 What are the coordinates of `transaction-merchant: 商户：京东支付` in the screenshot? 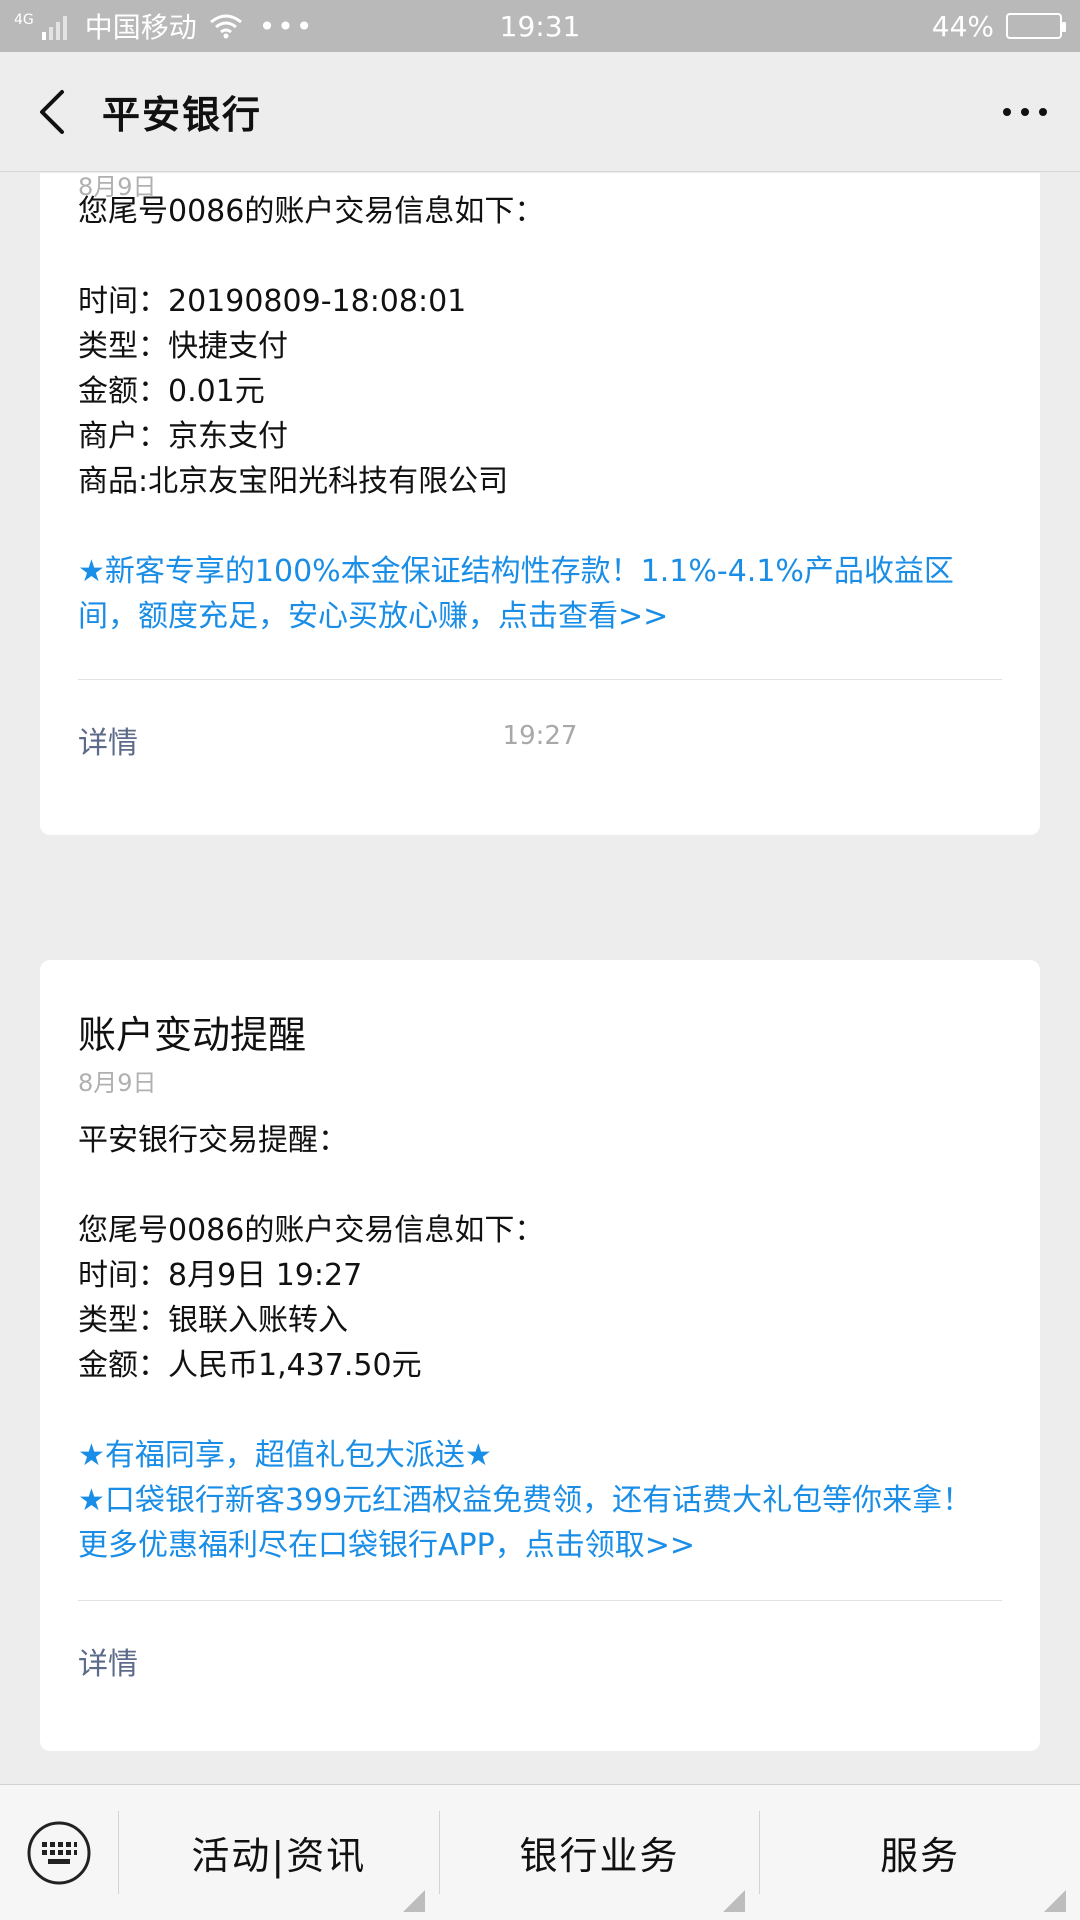 It's located at (183, 436).